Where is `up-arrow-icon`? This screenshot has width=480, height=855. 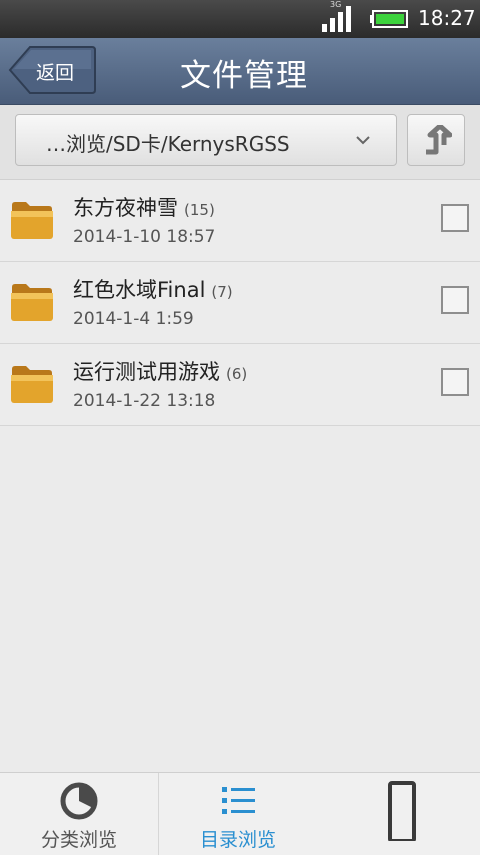
up-arrow-icon is located at coordinates (439, 140).